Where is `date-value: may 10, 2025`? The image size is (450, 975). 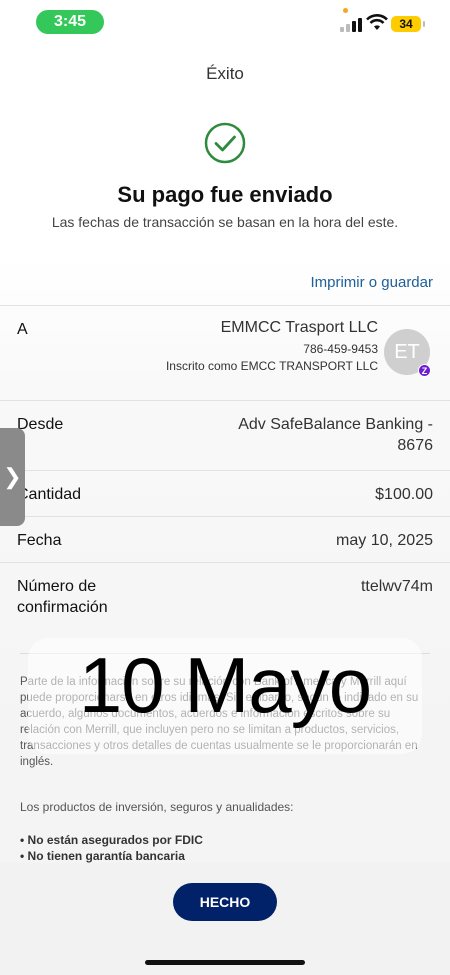
date-value: may 10, 2025 is located at coordinates (384, 540).